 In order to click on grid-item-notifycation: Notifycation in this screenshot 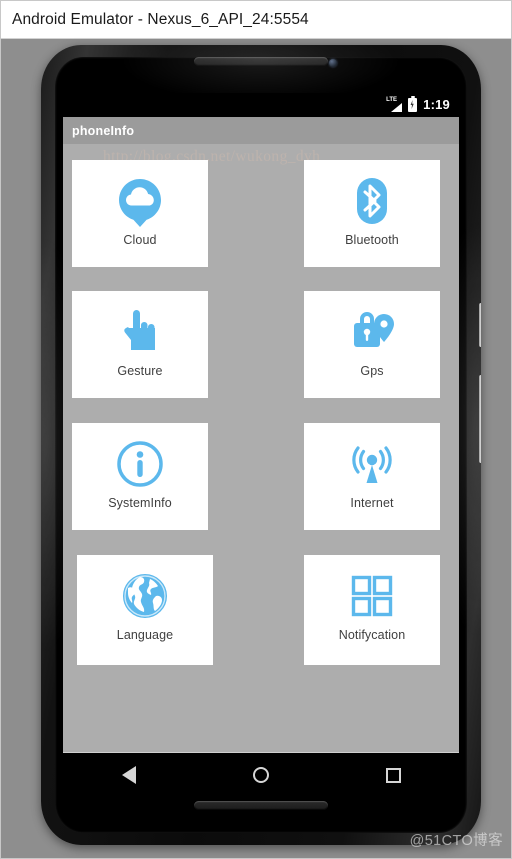, I will do `click(372, 610)`.